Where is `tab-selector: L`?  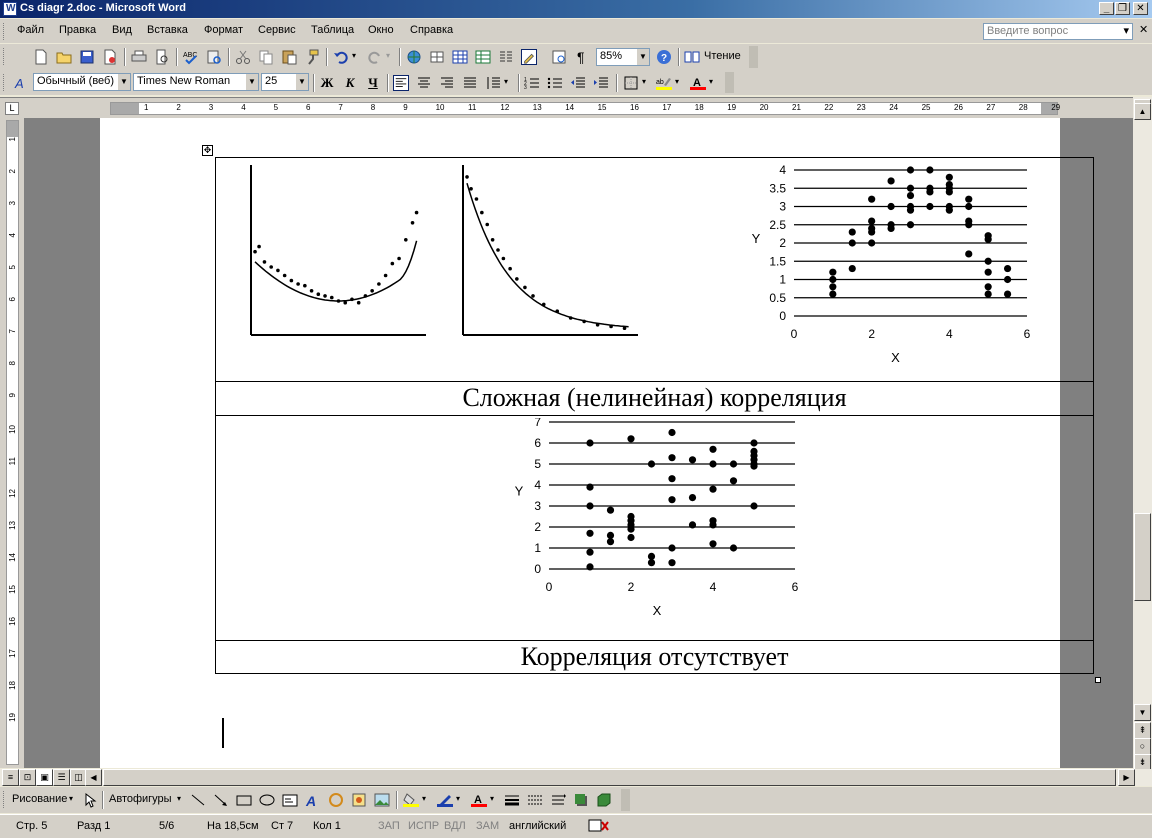
tab-selector: L is located at coordinates (12, 108).